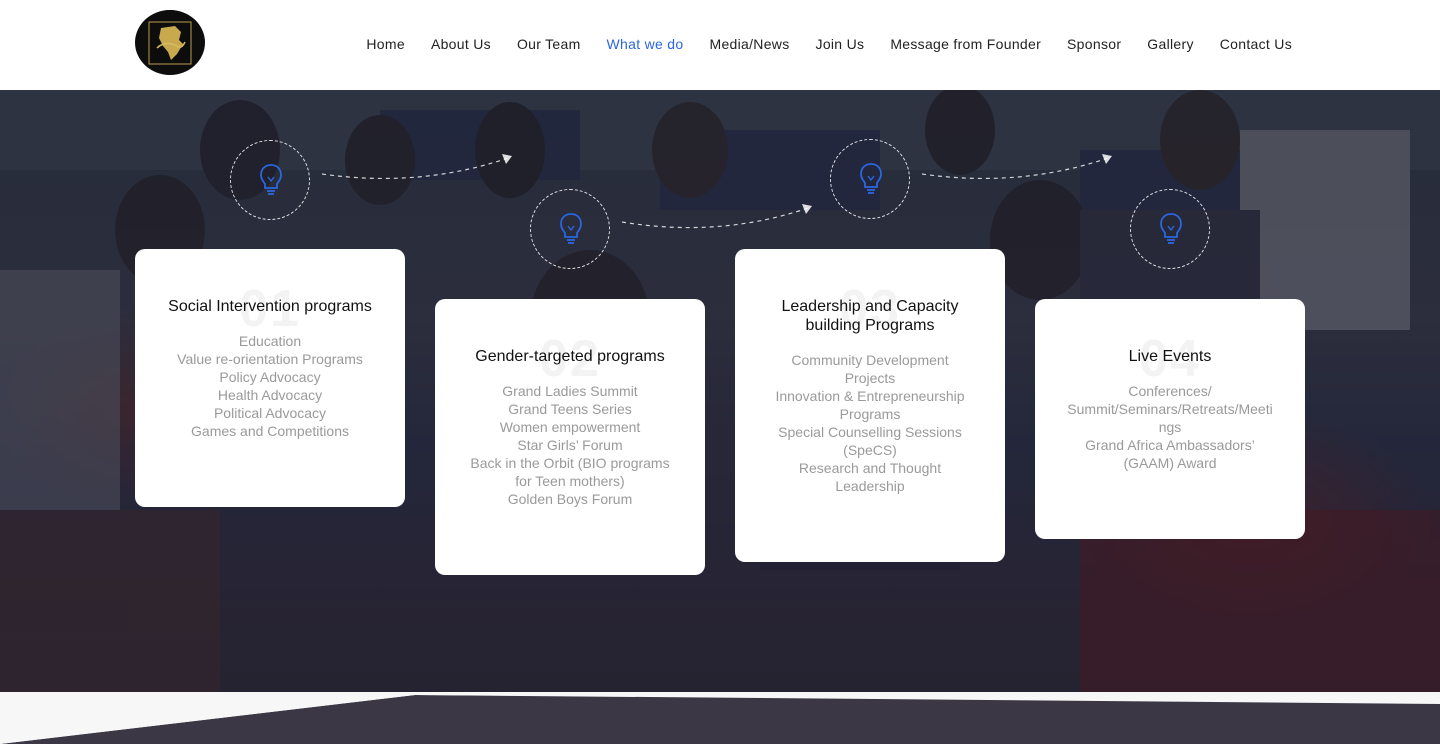 The image size is (1440, 744). I want to click on nav-link-media-news: Media/News, so click(749, 44).